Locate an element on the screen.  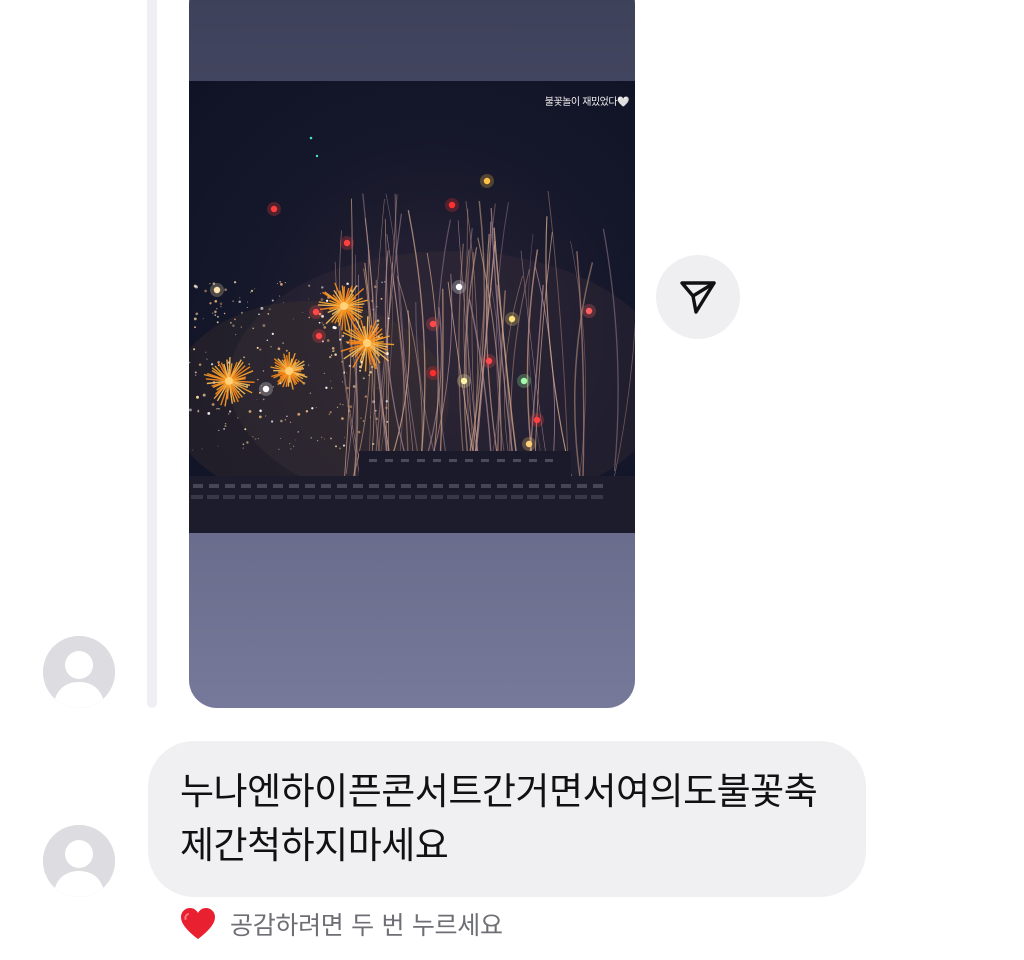
story-reply-line is located at coordinates (152, 354).